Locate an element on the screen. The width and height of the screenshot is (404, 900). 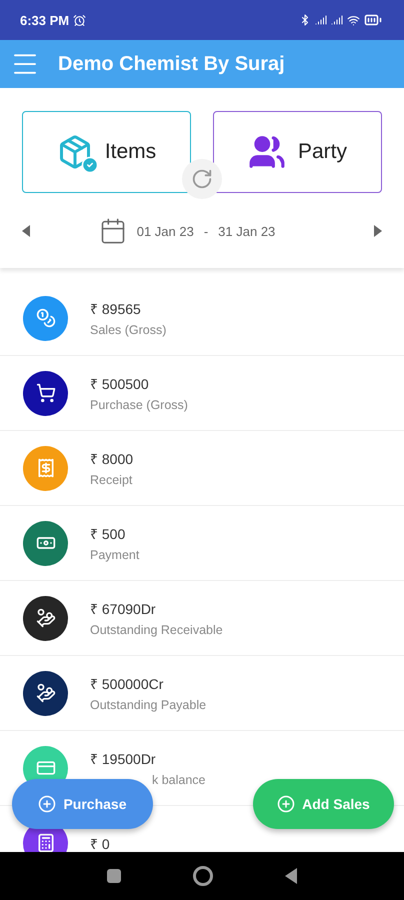
summary-label: Outstanding Receivable is located at coordinates (156, 630).